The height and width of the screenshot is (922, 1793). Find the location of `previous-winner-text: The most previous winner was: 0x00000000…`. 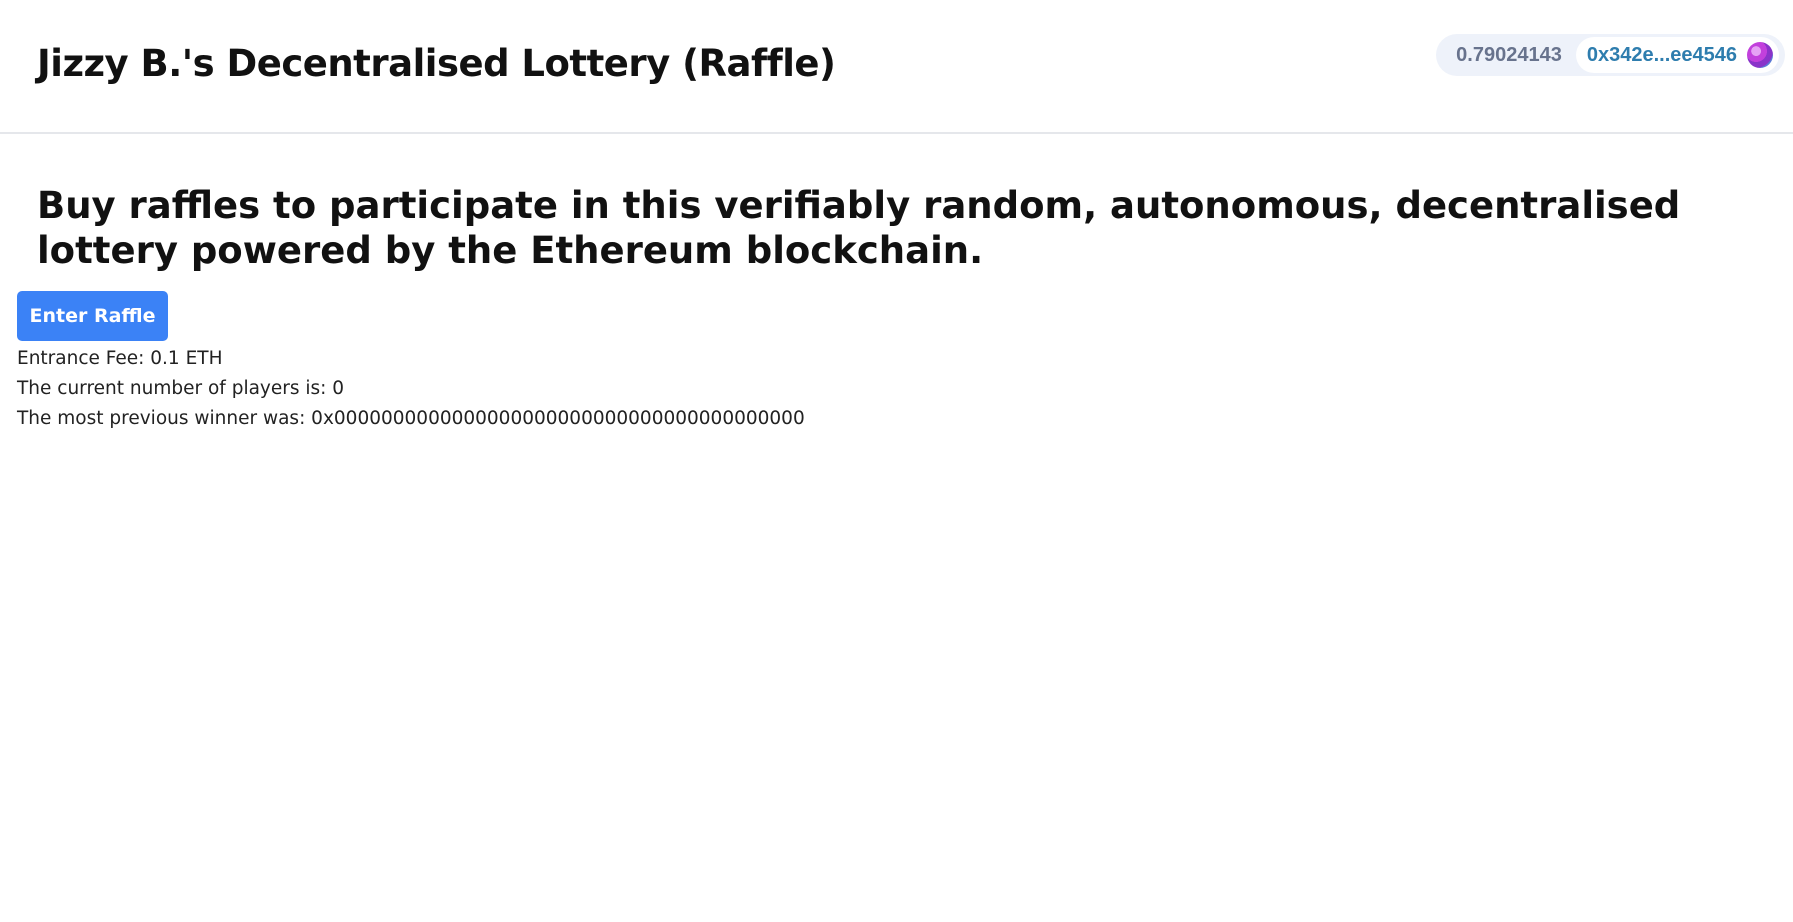

previous-winner-text: The most previous winner was: 0x00000000… is located at coordinates (411, 418).